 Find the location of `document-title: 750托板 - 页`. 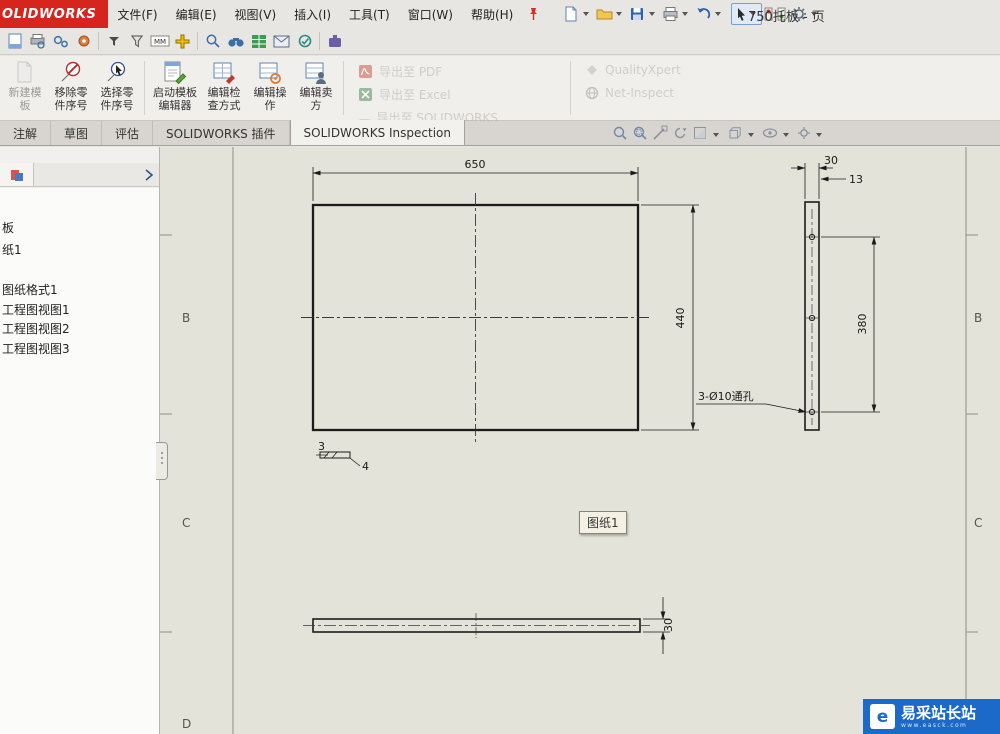

document-title: 750托板 - 页 is located at coordinates (786, 17).